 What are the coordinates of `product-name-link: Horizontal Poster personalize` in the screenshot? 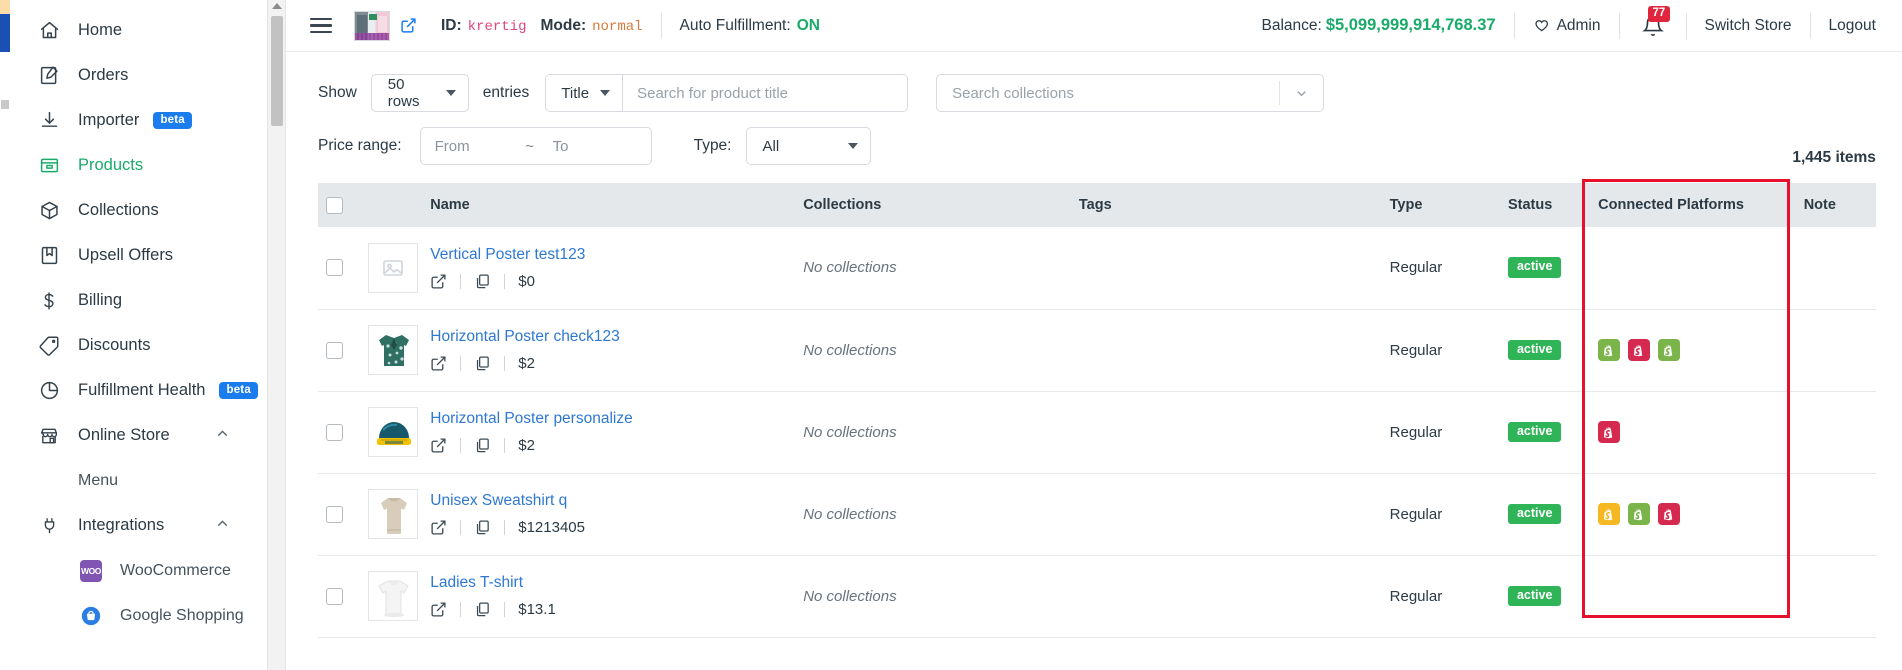 It's located at (531, 419).